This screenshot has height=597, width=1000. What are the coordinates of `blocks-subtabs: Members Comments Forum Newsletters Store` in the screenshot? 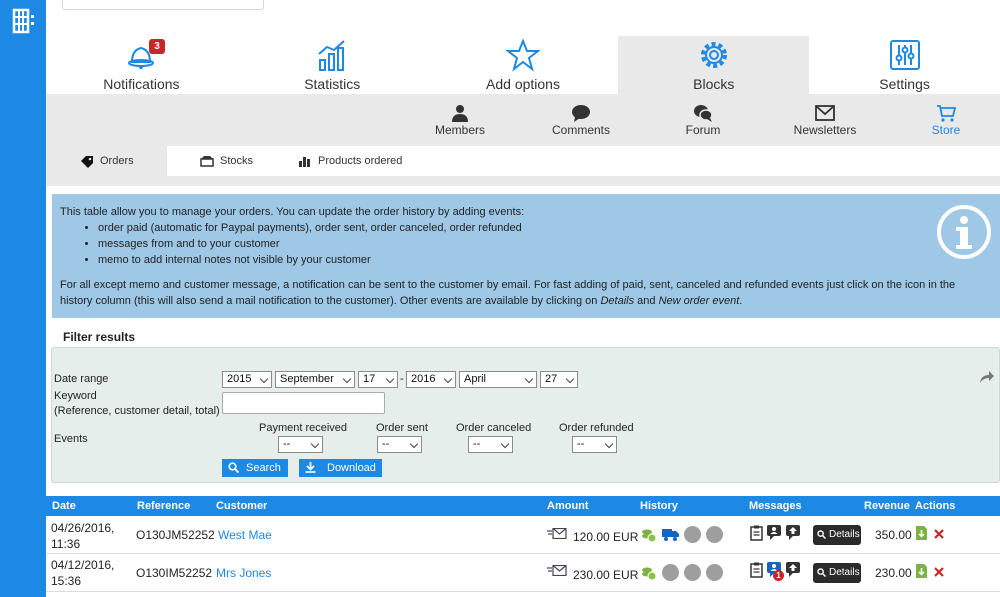 It's located at (523, 120).